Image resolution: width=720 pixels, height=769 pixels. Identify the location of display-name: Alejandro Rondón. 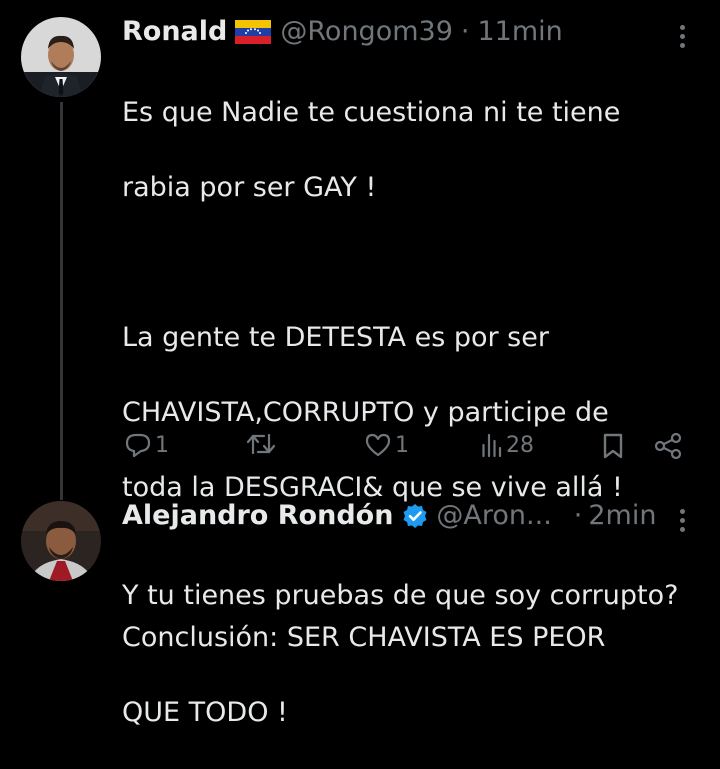
(257, 516).